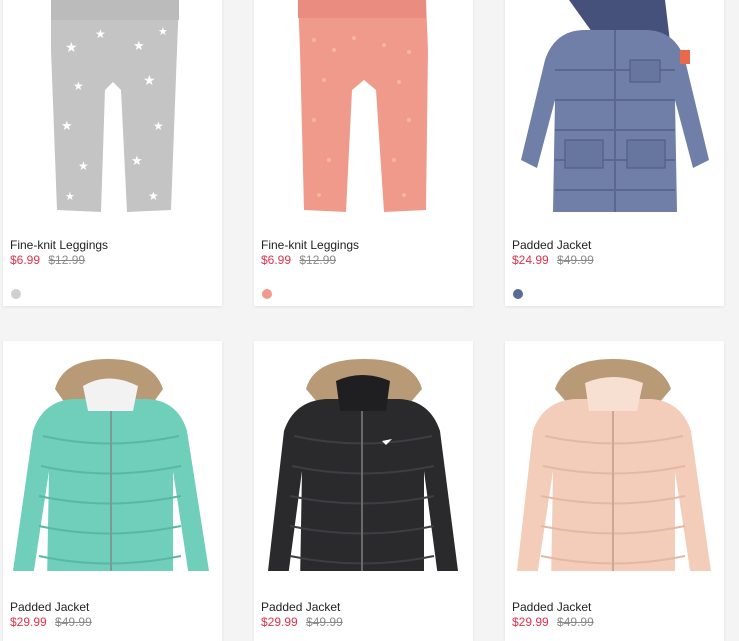 The height and width of the screenshot is (641, 739). What do you see at coordinates (553, 260) in the screenshot?
I see `price-row: $24.99 $49.99` at bounding box center [553, 260].